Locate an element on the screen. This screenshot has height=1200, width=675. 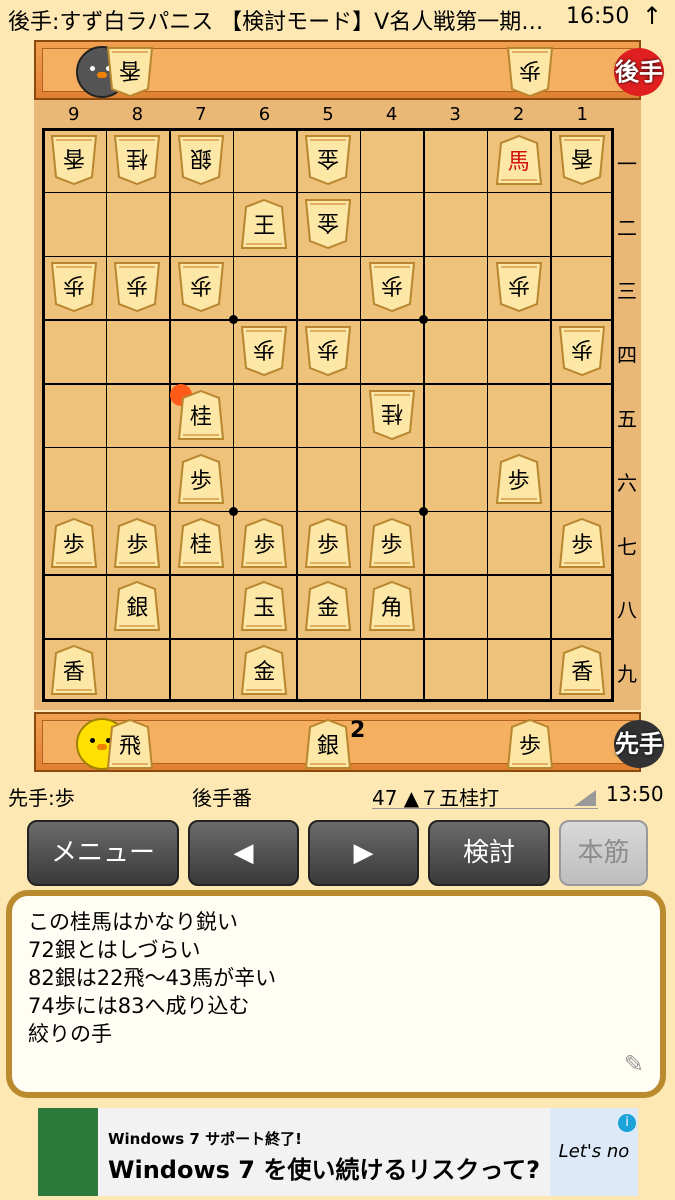
turn-indicator: 後手番 is located at coordinates (222, 798).